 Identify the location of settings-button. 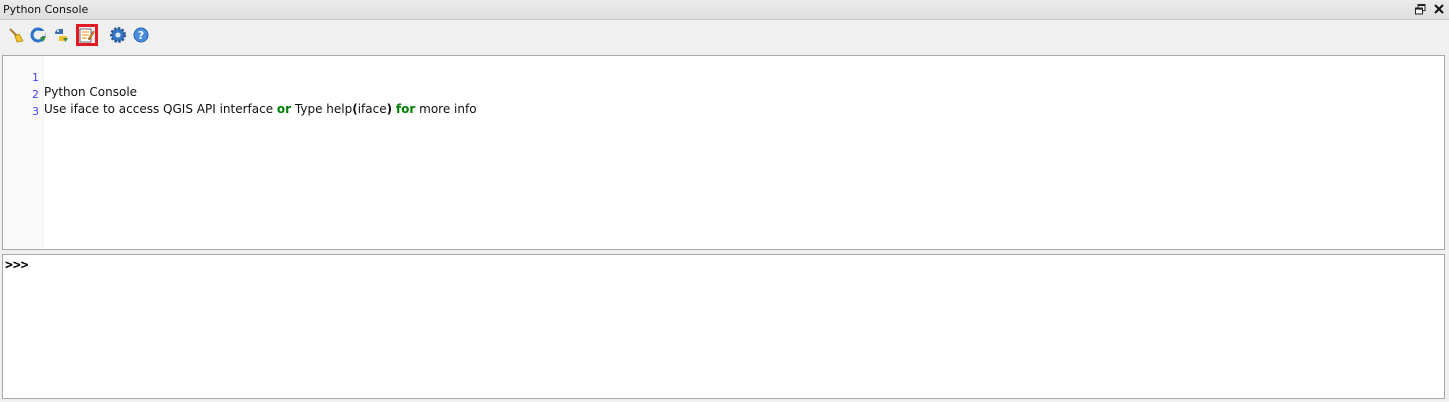
(118, 35).